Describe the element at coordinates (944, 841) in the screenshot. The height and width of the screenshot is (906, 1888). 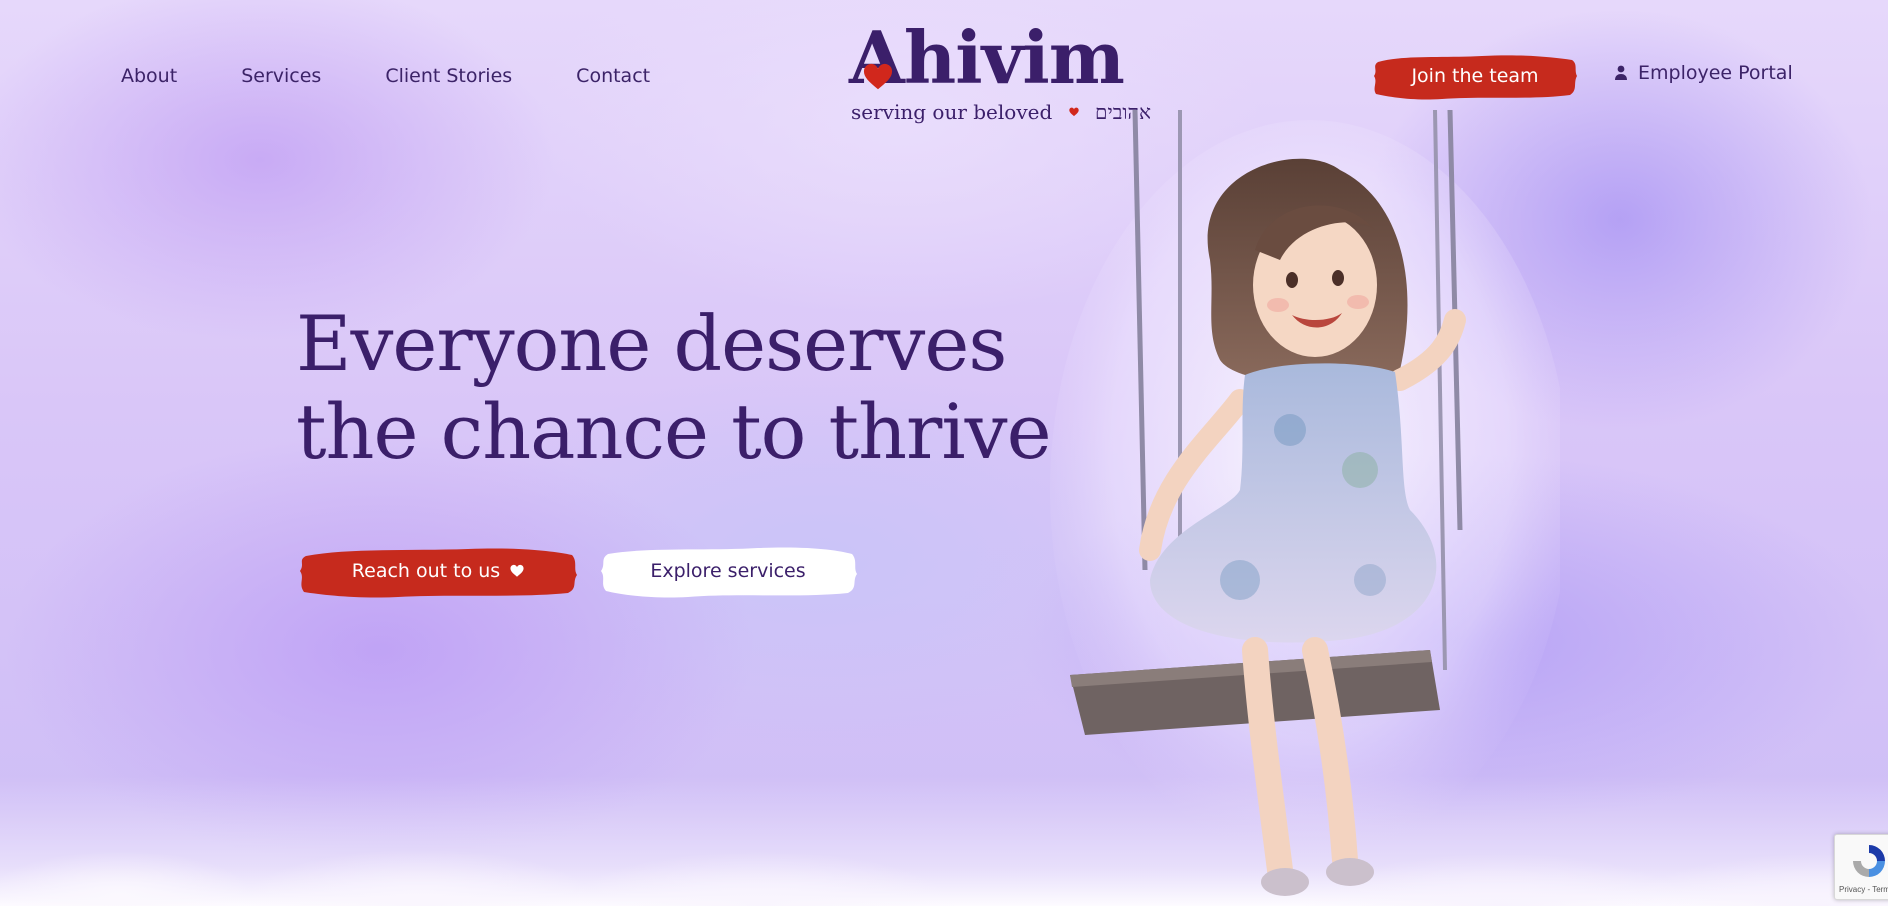
I see `cloud-decoration` at that location.